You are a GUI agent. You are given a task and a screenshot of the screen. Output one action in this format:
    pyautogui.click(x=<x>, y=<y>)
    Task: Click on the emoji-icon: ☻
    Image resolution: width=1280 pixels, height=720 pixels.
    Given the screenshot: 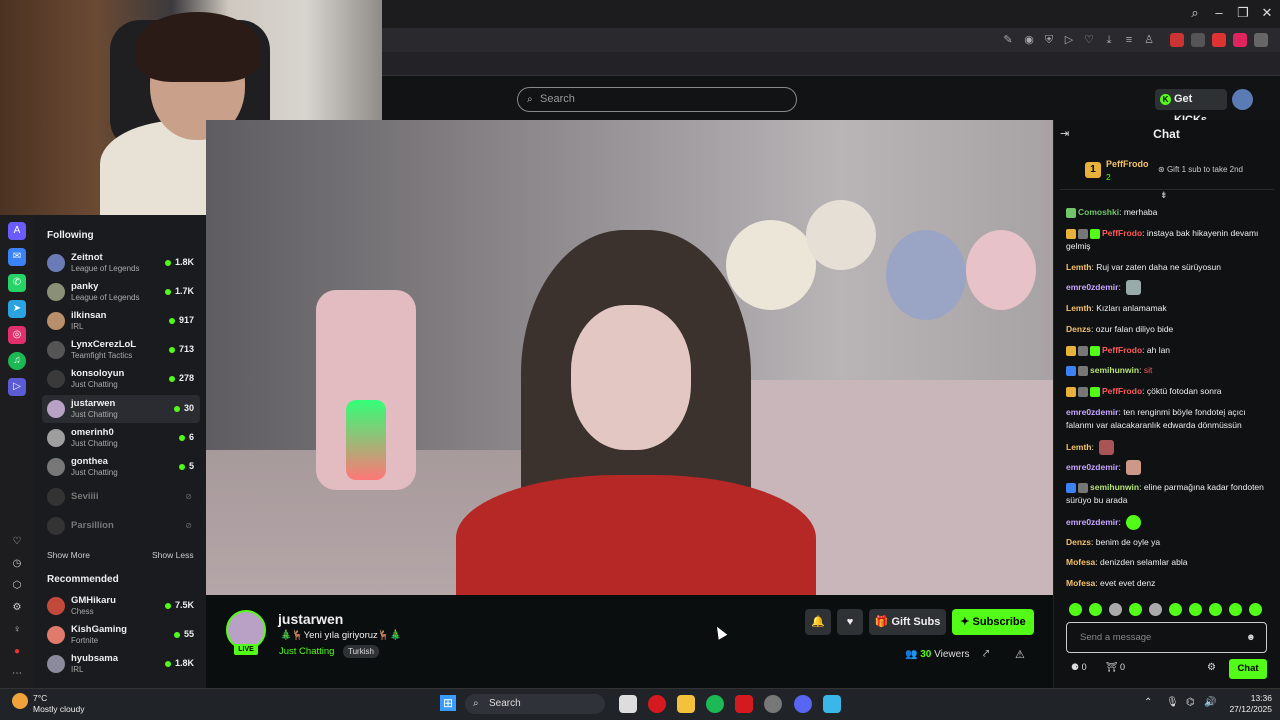 What is the action you would take?
    pyautogui.click(x=1251, y=637)
    